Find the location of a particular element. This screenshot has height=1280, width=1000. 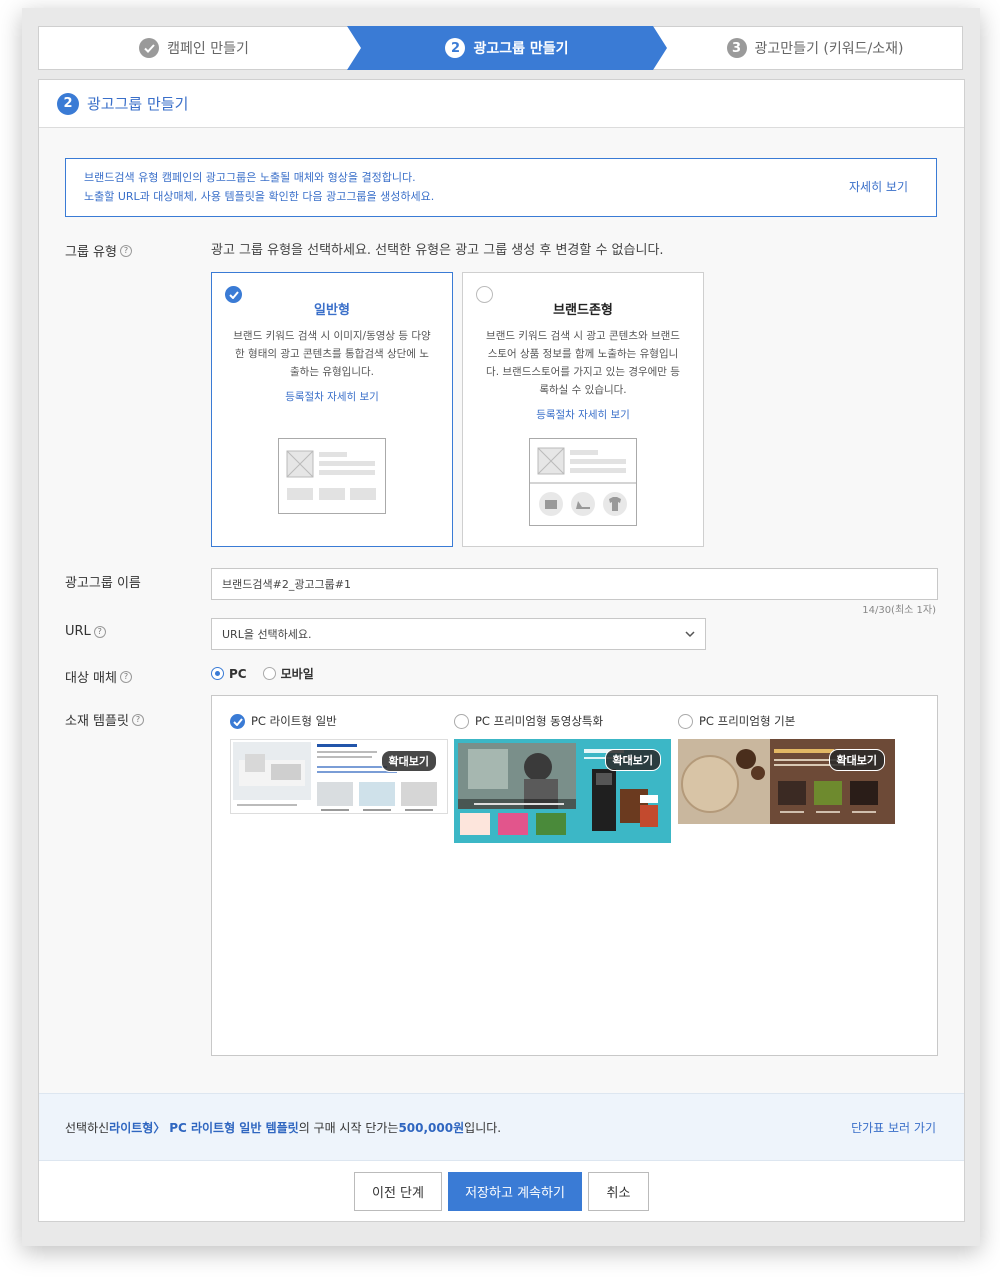

group-type-label: 그룹 유형 ? is located at coordinates (98, 250).